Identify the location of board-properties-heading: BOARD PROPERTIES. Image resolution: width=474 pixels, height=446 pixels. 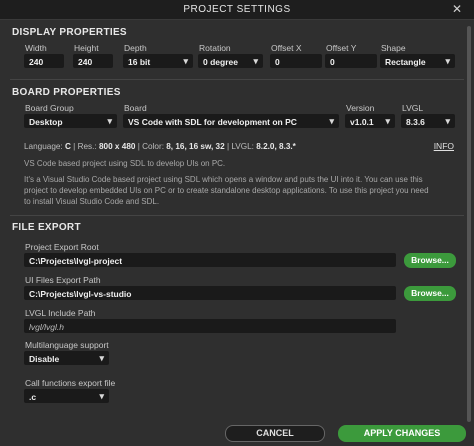
(66, 92).